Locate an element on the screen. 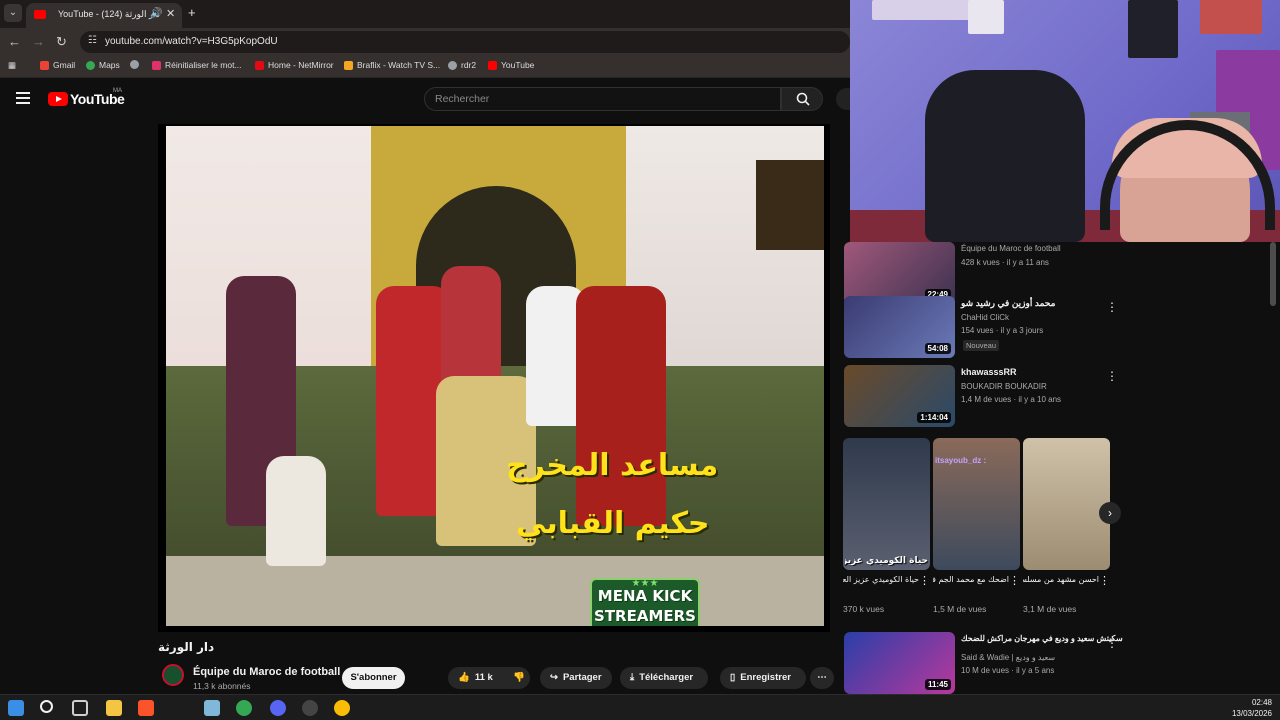 This screenshot has height=720, width=1280. apps-grid-icon: ▦ is located at coordinates (12, 65).